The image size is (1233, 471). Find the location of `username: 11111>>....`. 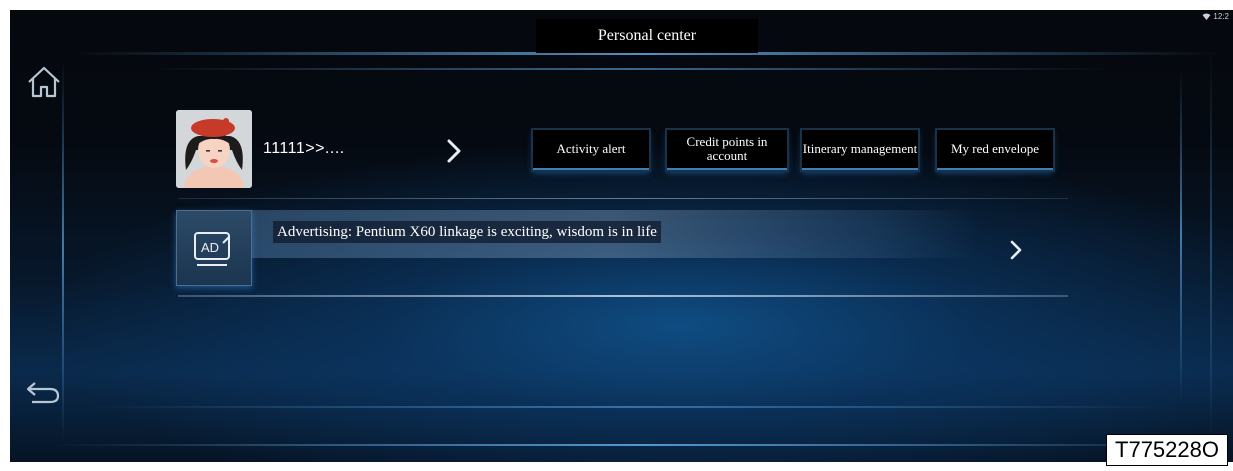

username: 11111>>.... is located at coordinates (304, 149).